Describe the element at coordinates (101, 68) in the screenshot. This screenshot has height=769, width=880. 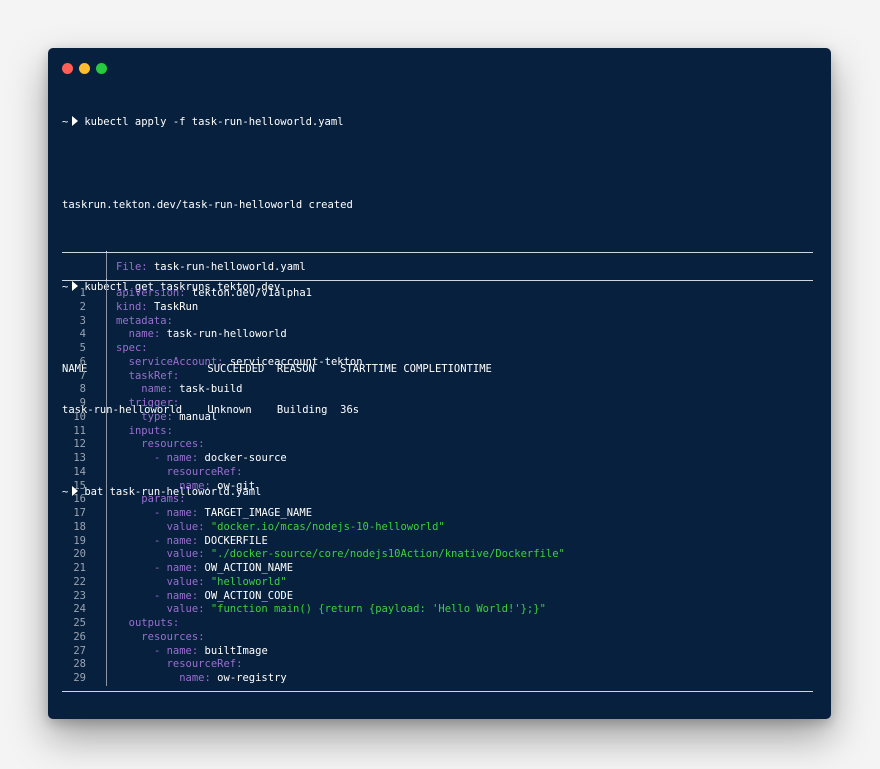
I see `maximize-icon` at that location.